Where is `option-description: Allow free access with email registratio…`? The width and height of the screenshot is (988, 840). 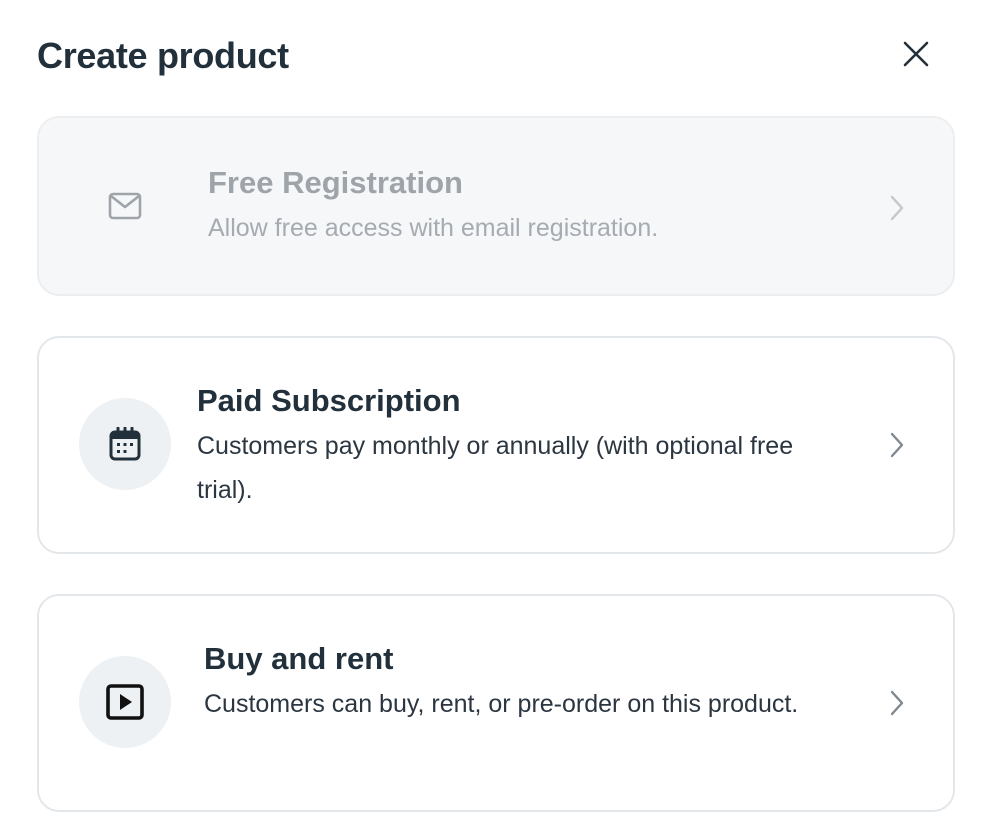 option-description: Allow free access with email registratio… is located at coordinates (433, 228).